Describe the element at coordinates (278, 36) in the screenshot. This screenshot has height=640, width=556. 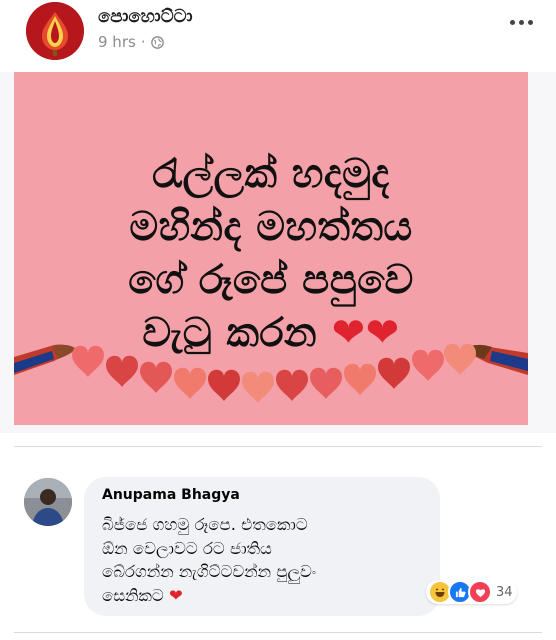
I see `post-header: පොහොට්ටා 9 hrs ·` at that location.